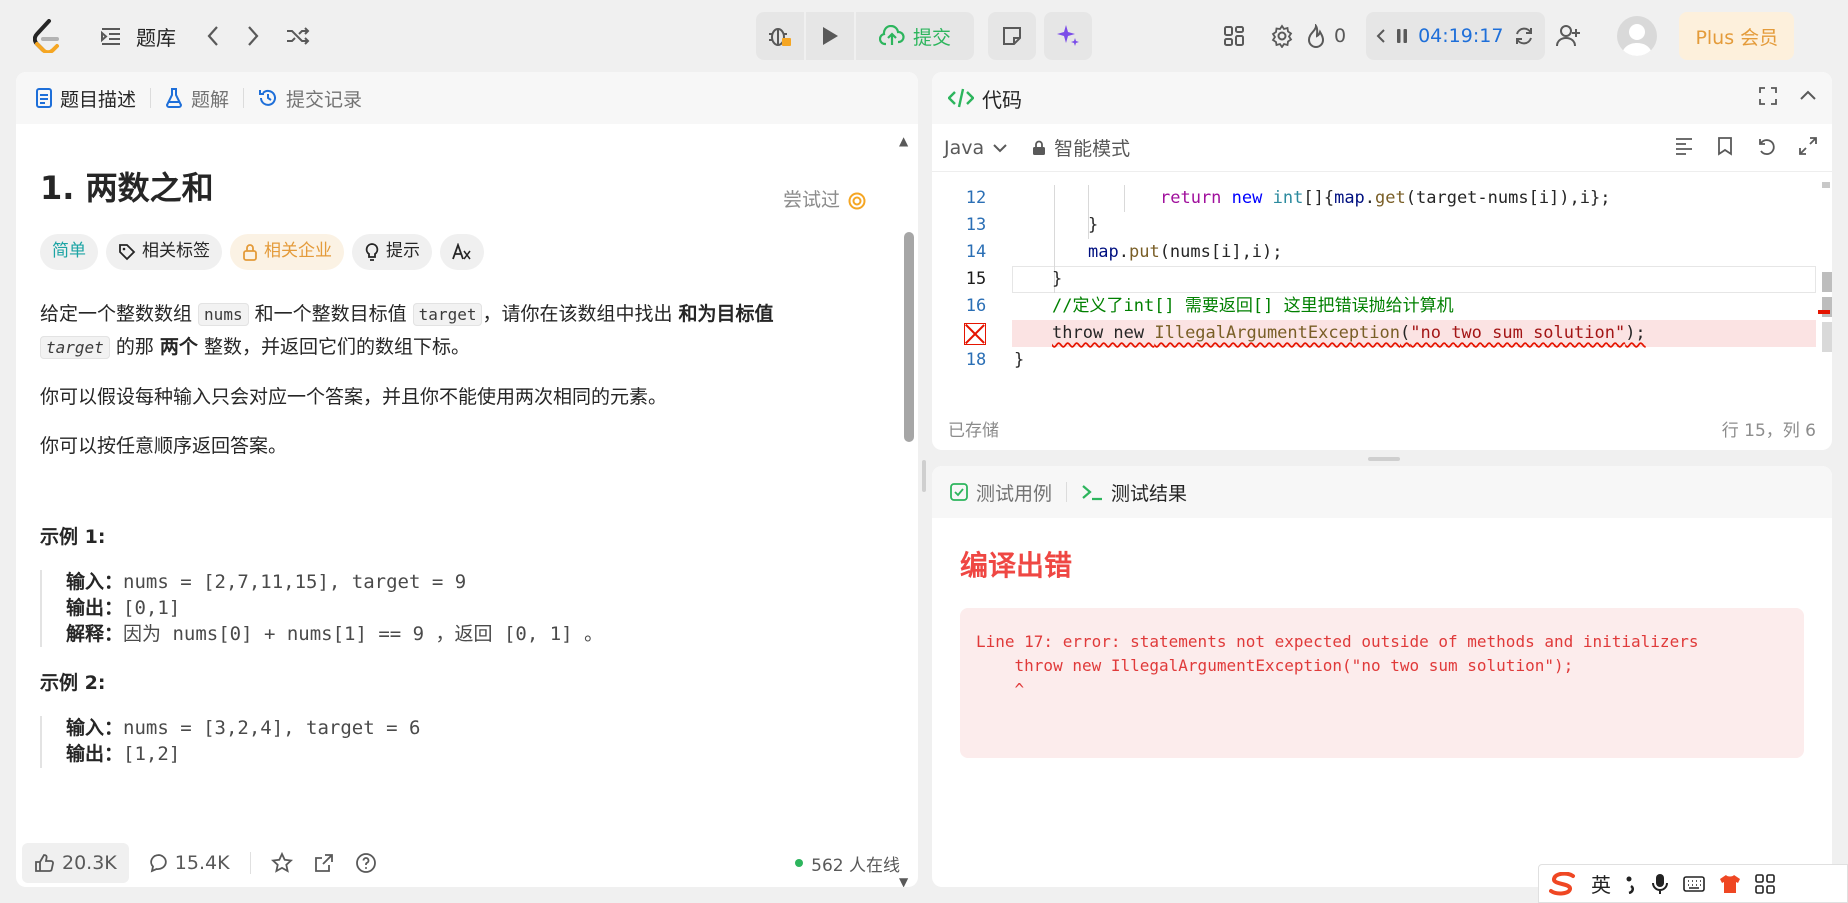 Image resolution: width=1848 pixels, height=903 pixels. What do you see at coordinates (1768, 96) in the screenshot?
I see `maximize-icon` at bounding box center [1768, 96].